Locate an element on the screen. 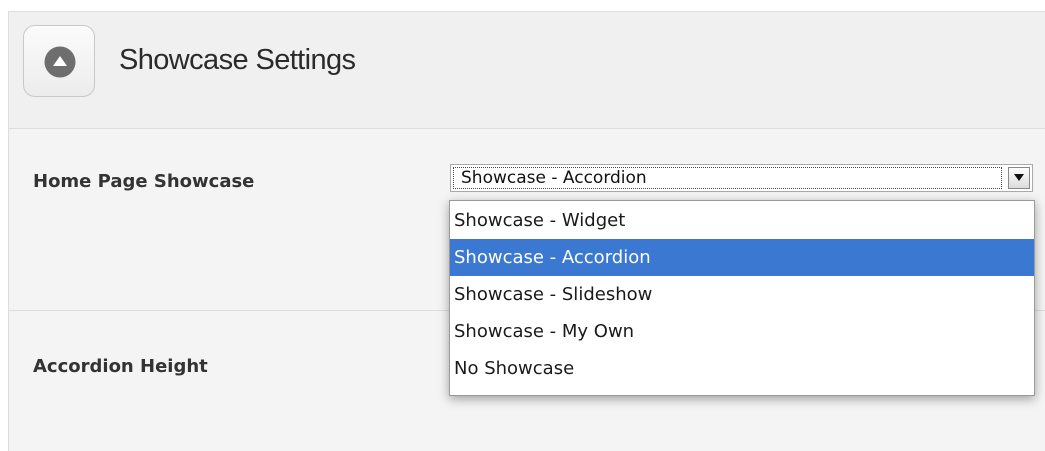 The image size is (1045, 451). select-current-value: Showcase - Accordion is located at coordinates (554, 178).